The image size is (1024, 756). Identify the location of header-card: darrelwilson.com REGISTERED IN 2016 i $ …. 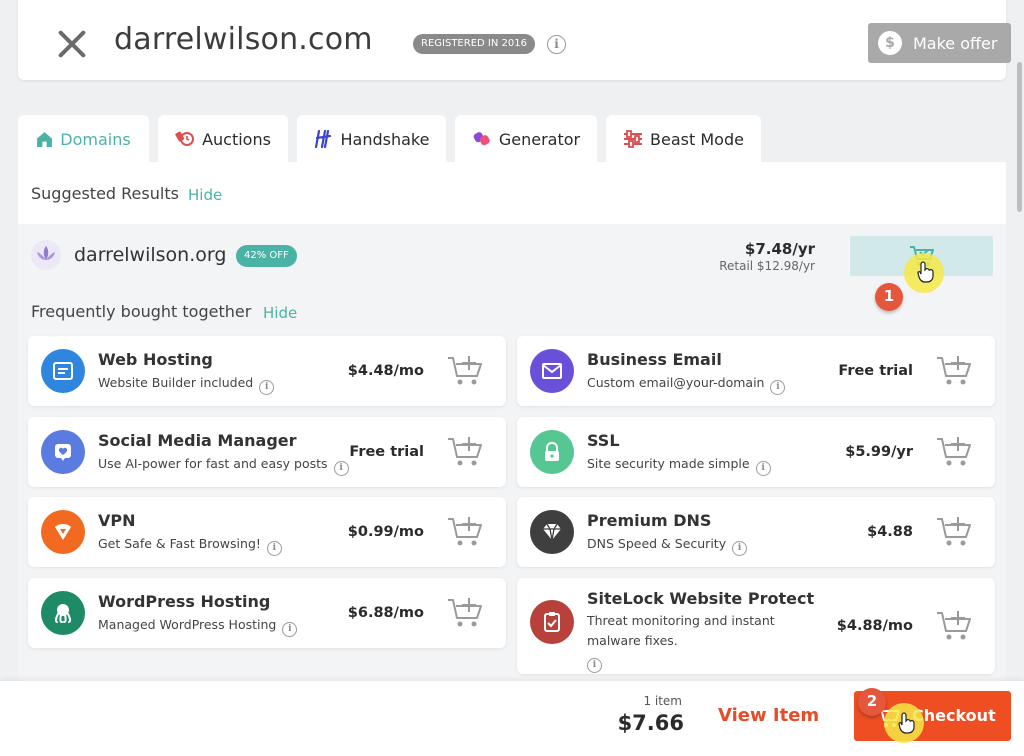
(514, 40).